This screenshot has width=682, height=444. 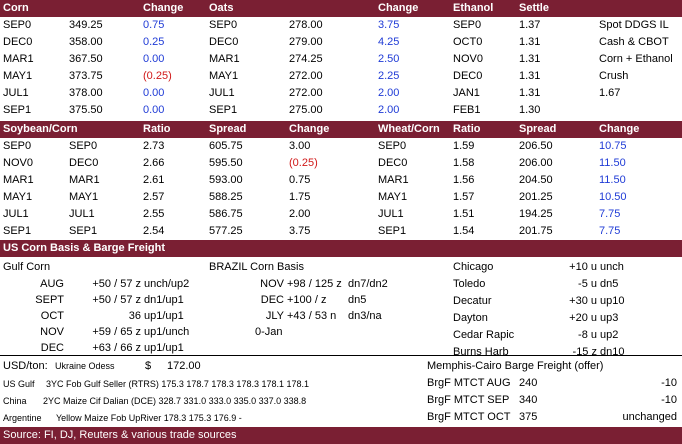 I want to click on soy-corn-spread: 605.75, so click(x=226, y=146).